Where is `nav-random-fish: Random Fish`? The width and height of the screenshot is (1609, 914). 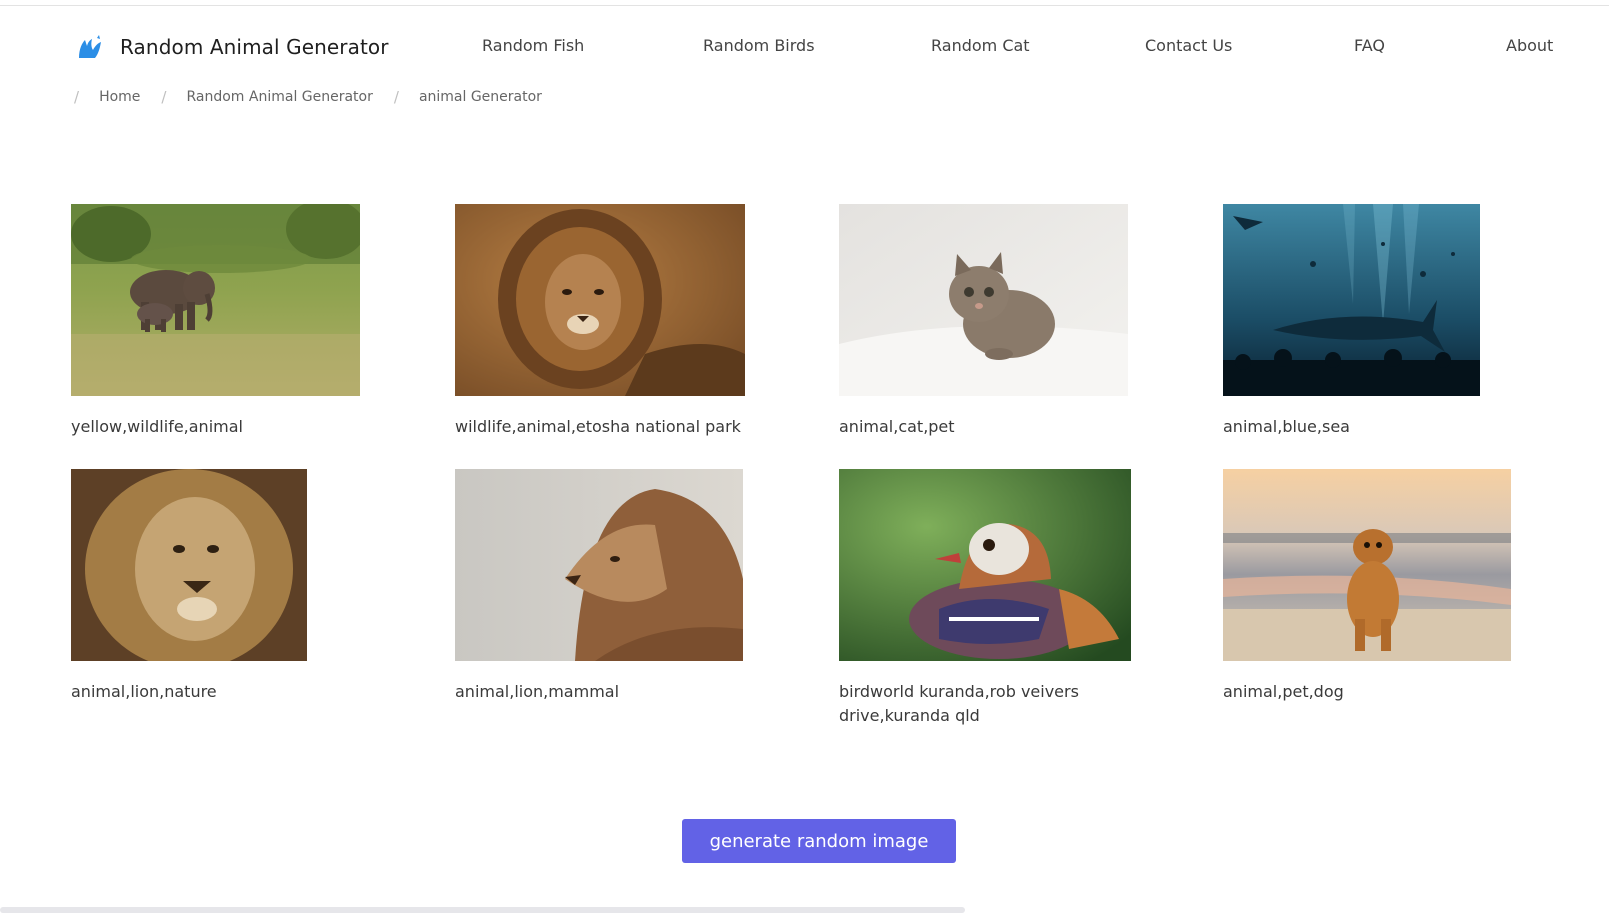
nav-random-fish: Random Fish is located at coordinates (533, 45).